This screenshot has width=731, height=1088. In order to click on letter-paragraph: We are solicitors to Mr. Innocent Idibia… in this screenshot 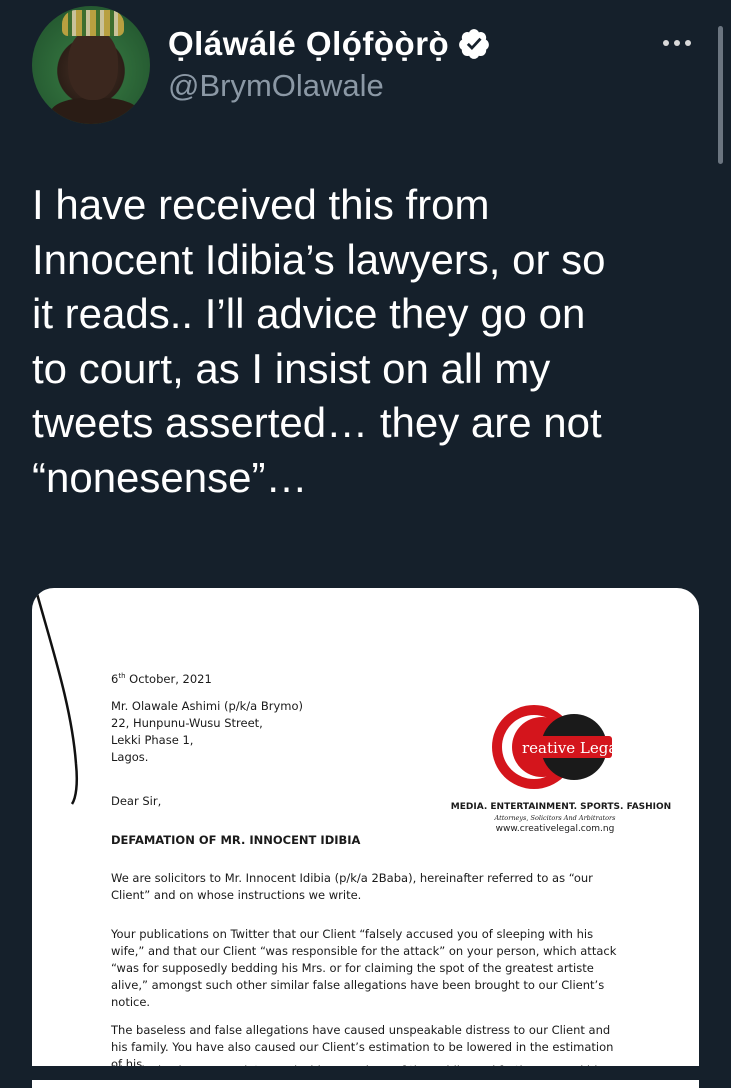, I will do `click(352, 886)`.